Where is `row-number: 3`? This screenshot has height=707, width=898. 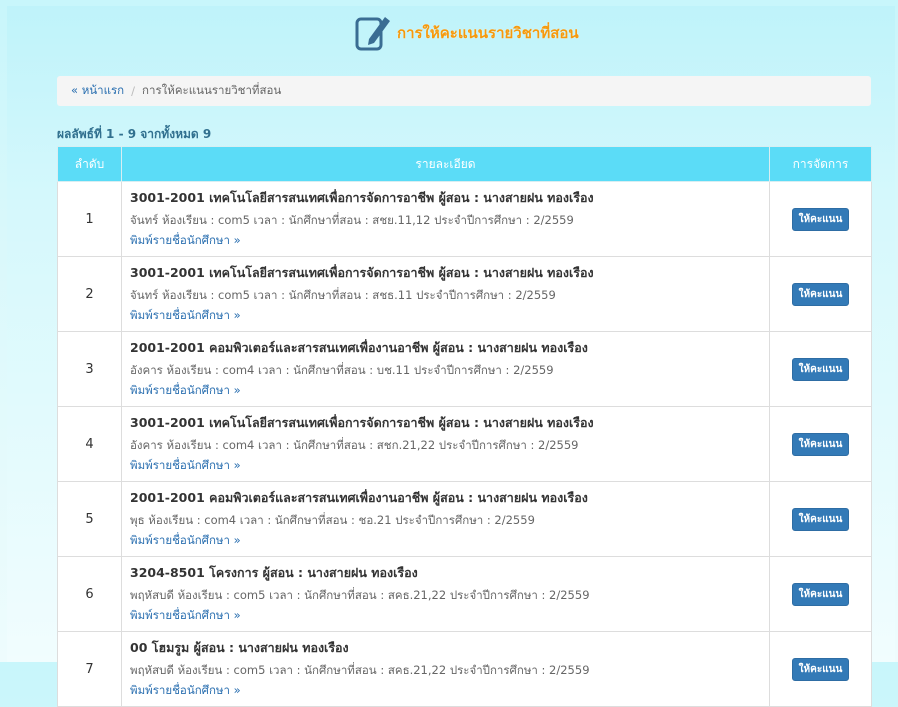
row-number: 3 is located at coordinates (89, 369).